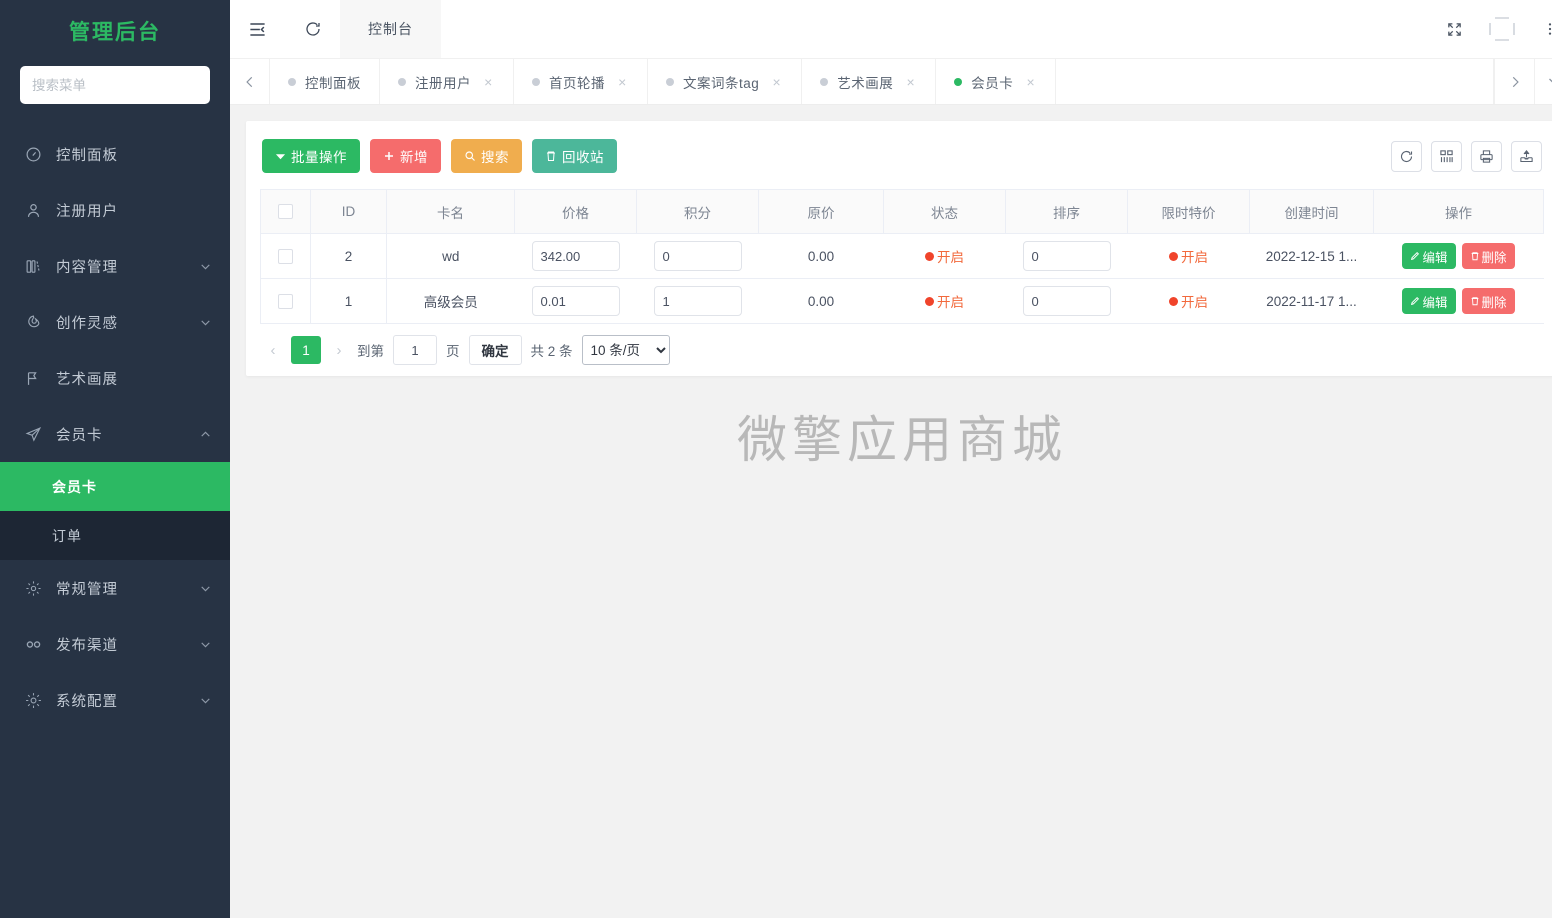 This screenshot has width=1552, height=918. I want to click on recycle-bin-button: 回收站, so click(574, 156).